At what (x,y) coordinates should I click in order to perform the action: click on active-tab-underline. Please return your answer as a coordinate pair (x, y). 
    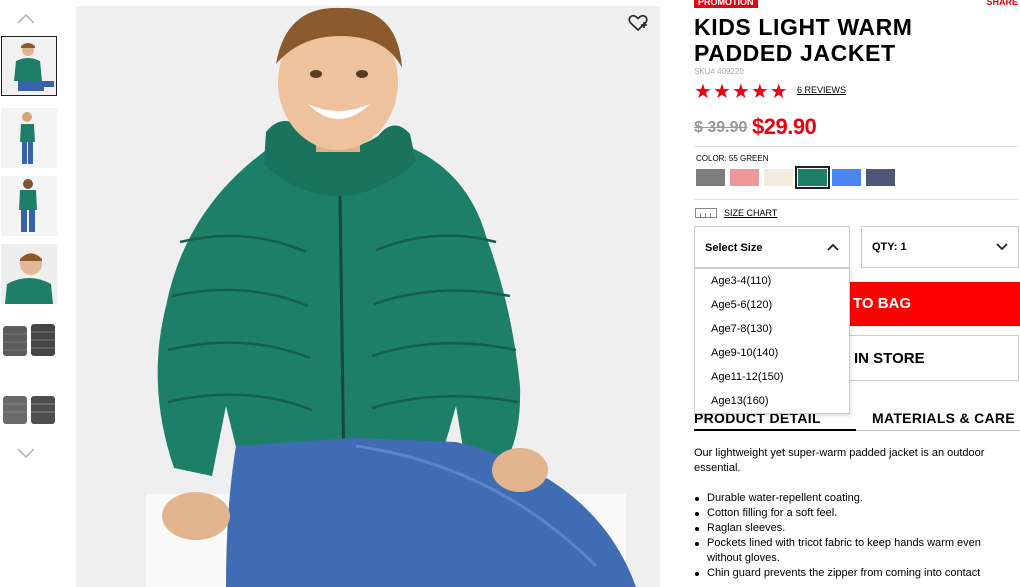
    Looking at the image, I should click on (775, 430).